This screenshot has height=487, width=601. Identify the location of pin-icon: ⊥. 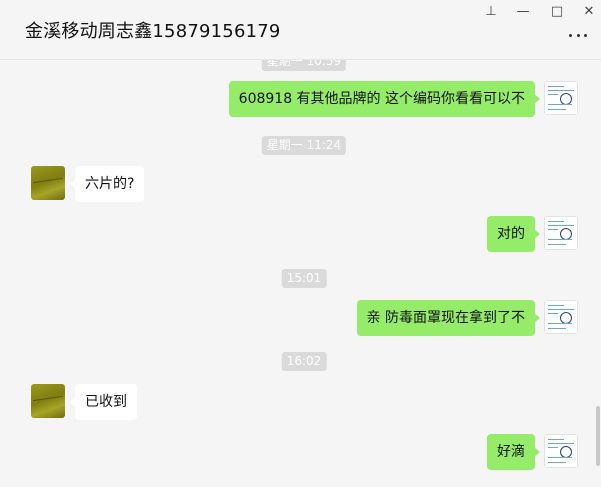
(491, 11).